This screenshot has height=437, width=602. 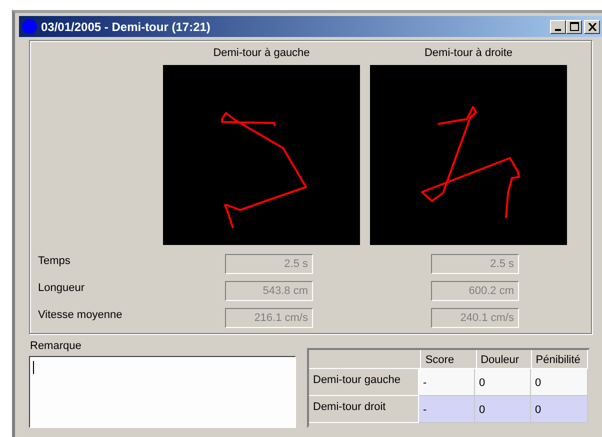 What do you see at coordinates (261, 53) in the screenshot?
I see `plot-title: Demi-tour à gauche` at bounding box center [261, 53].